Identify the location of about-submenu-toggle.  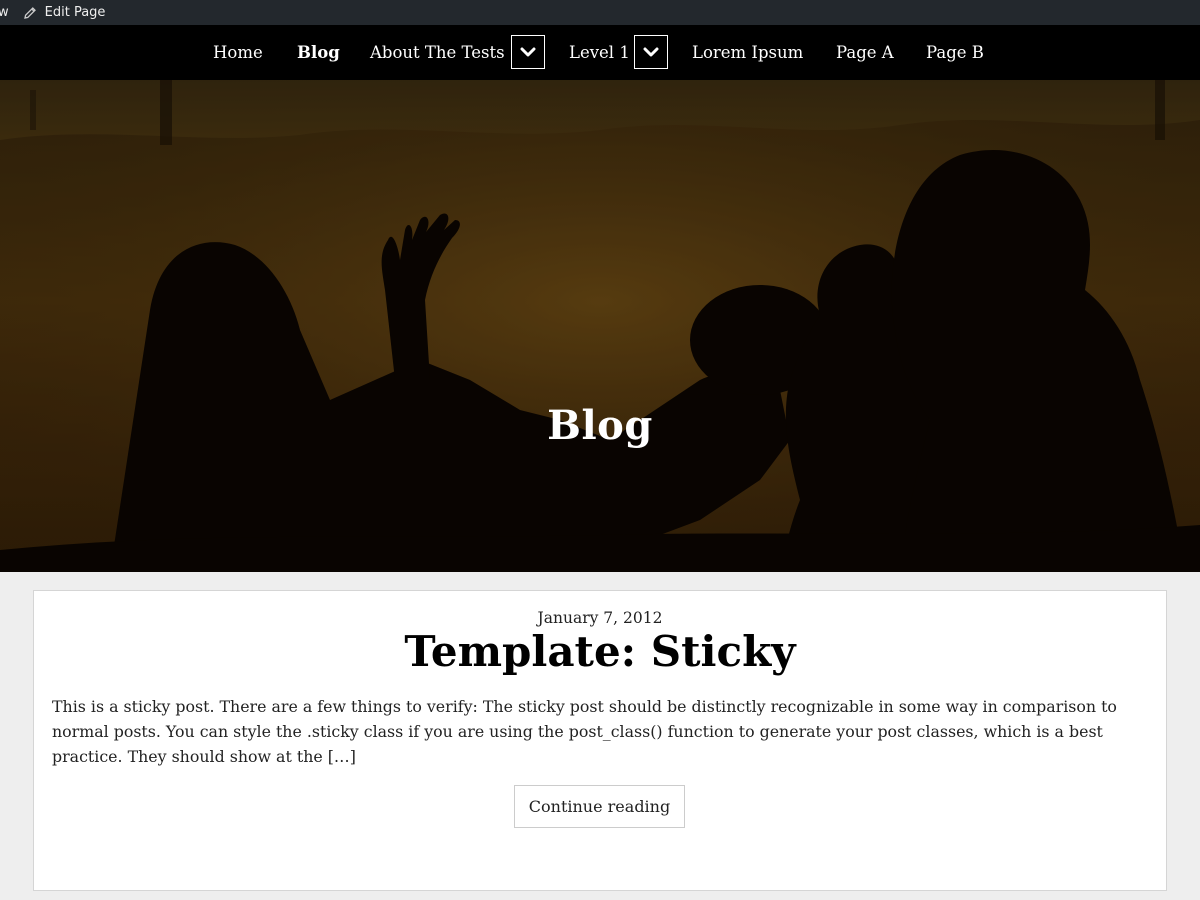
(528, 52).